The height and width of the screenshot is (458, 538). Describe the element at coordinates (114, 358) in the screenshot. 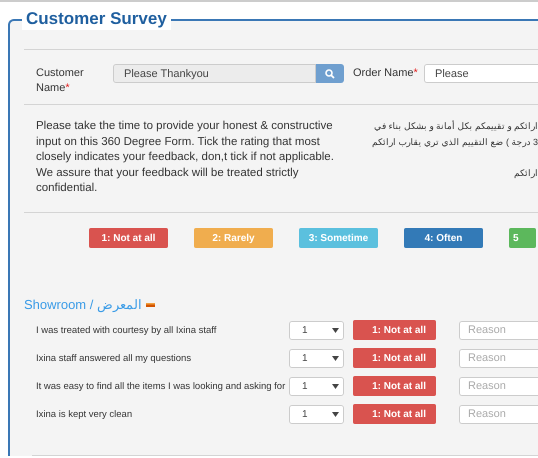

I see `question-text: Ixina staff answered all my questions` at that location.